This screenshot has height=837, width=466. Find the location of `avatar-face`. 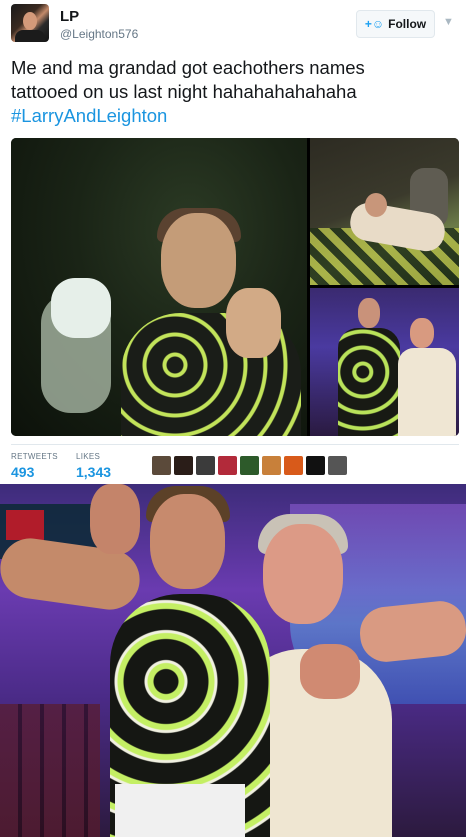

avatar-face is located at coordinates (30, 21).